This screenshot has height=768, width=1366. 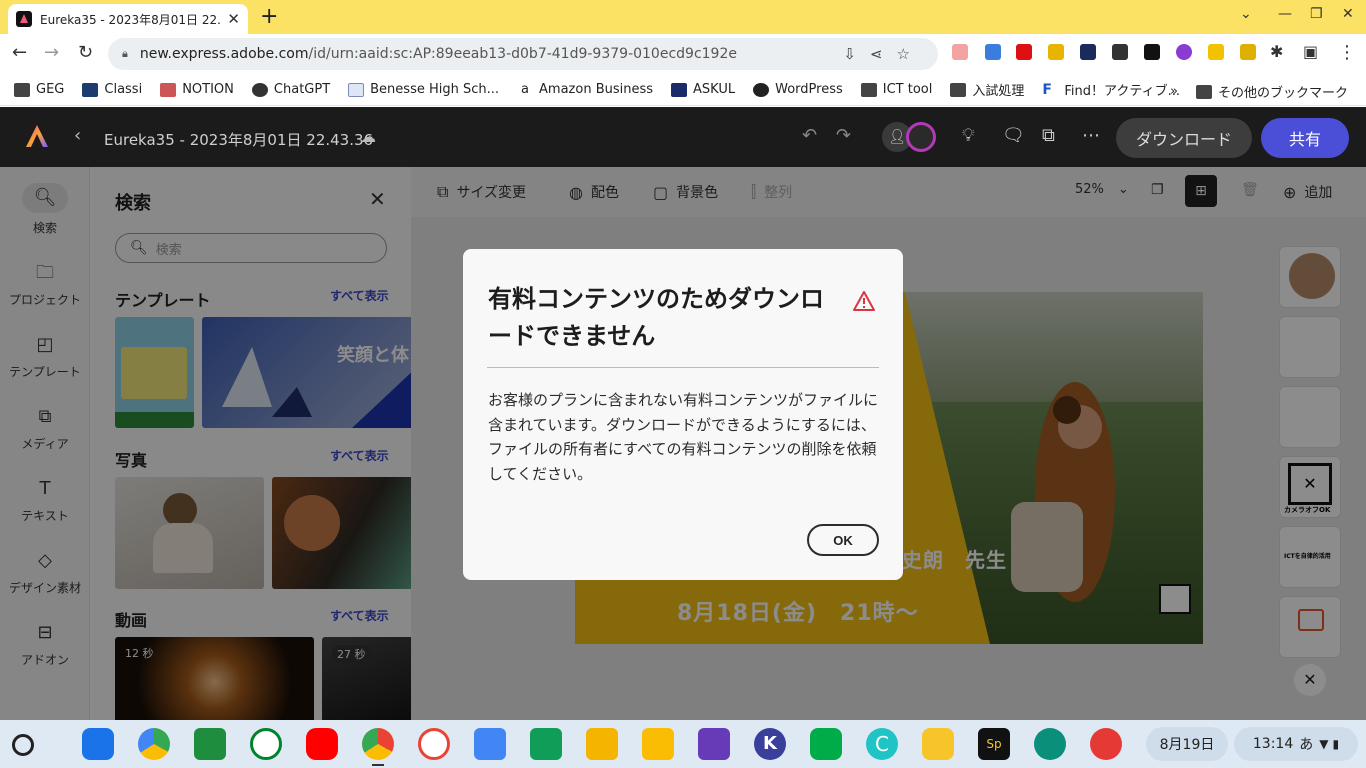 What do you see at coordinates (224, 54) in the screenshot?
I see `url-host: new.express.adobe.com` at bounding box center [224, 54].